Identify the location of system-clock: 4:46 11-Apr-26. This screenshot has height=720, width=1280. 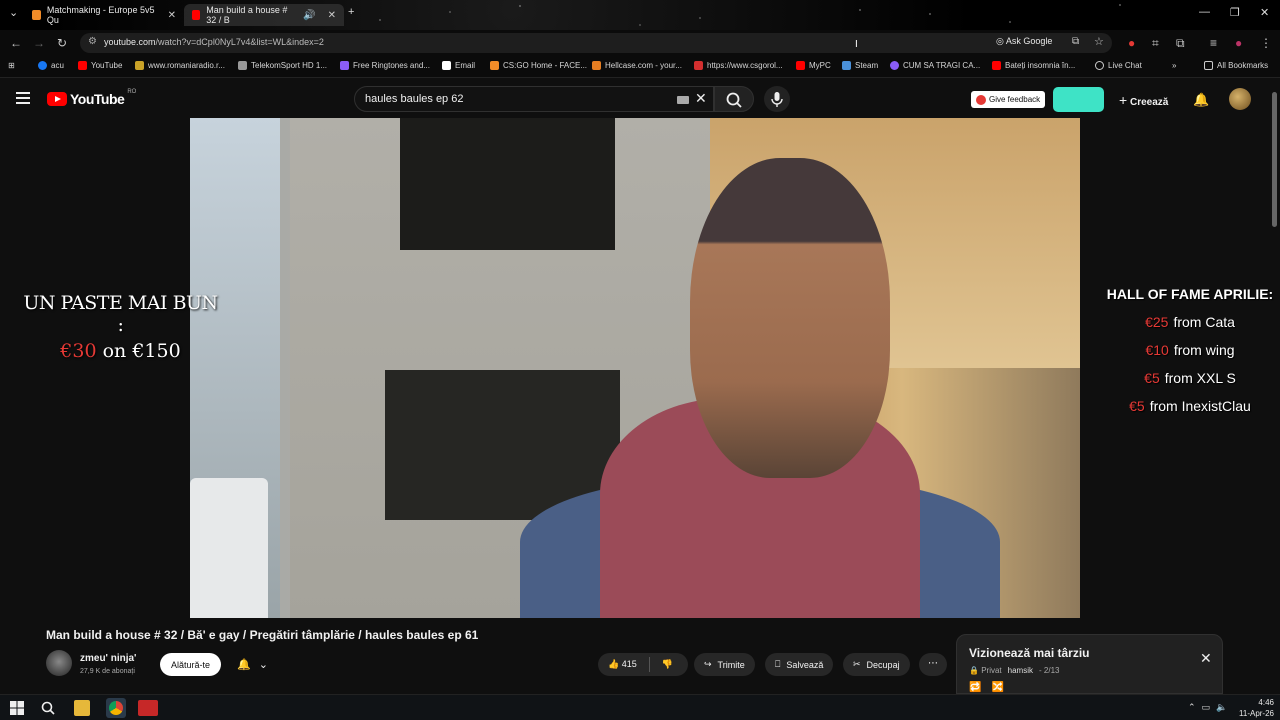
(1253, 708).